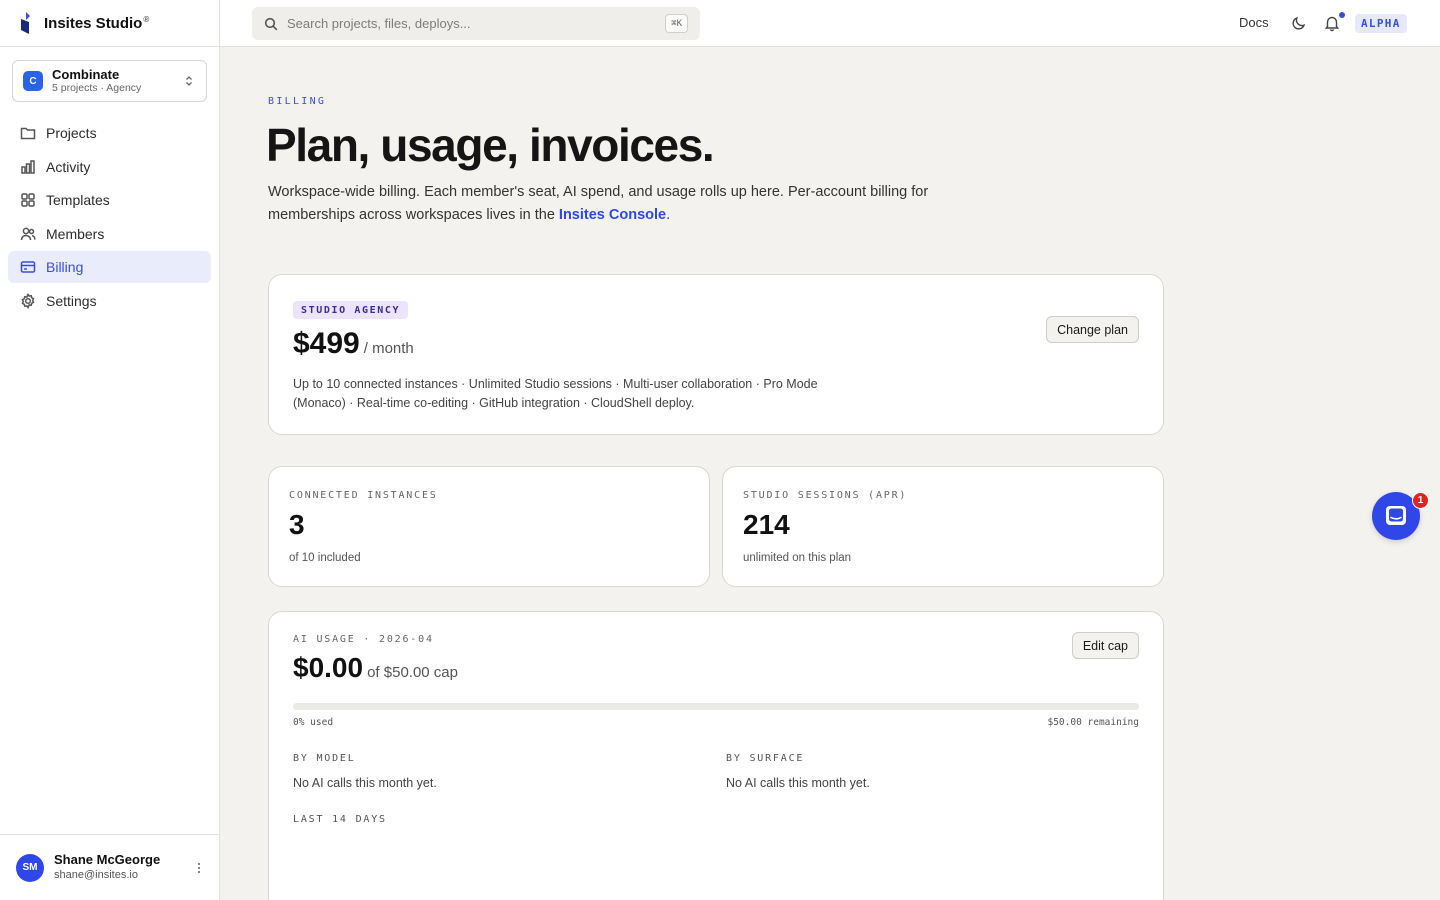  I want to click on change-plan-button: Change plan, so click(1092, 329).